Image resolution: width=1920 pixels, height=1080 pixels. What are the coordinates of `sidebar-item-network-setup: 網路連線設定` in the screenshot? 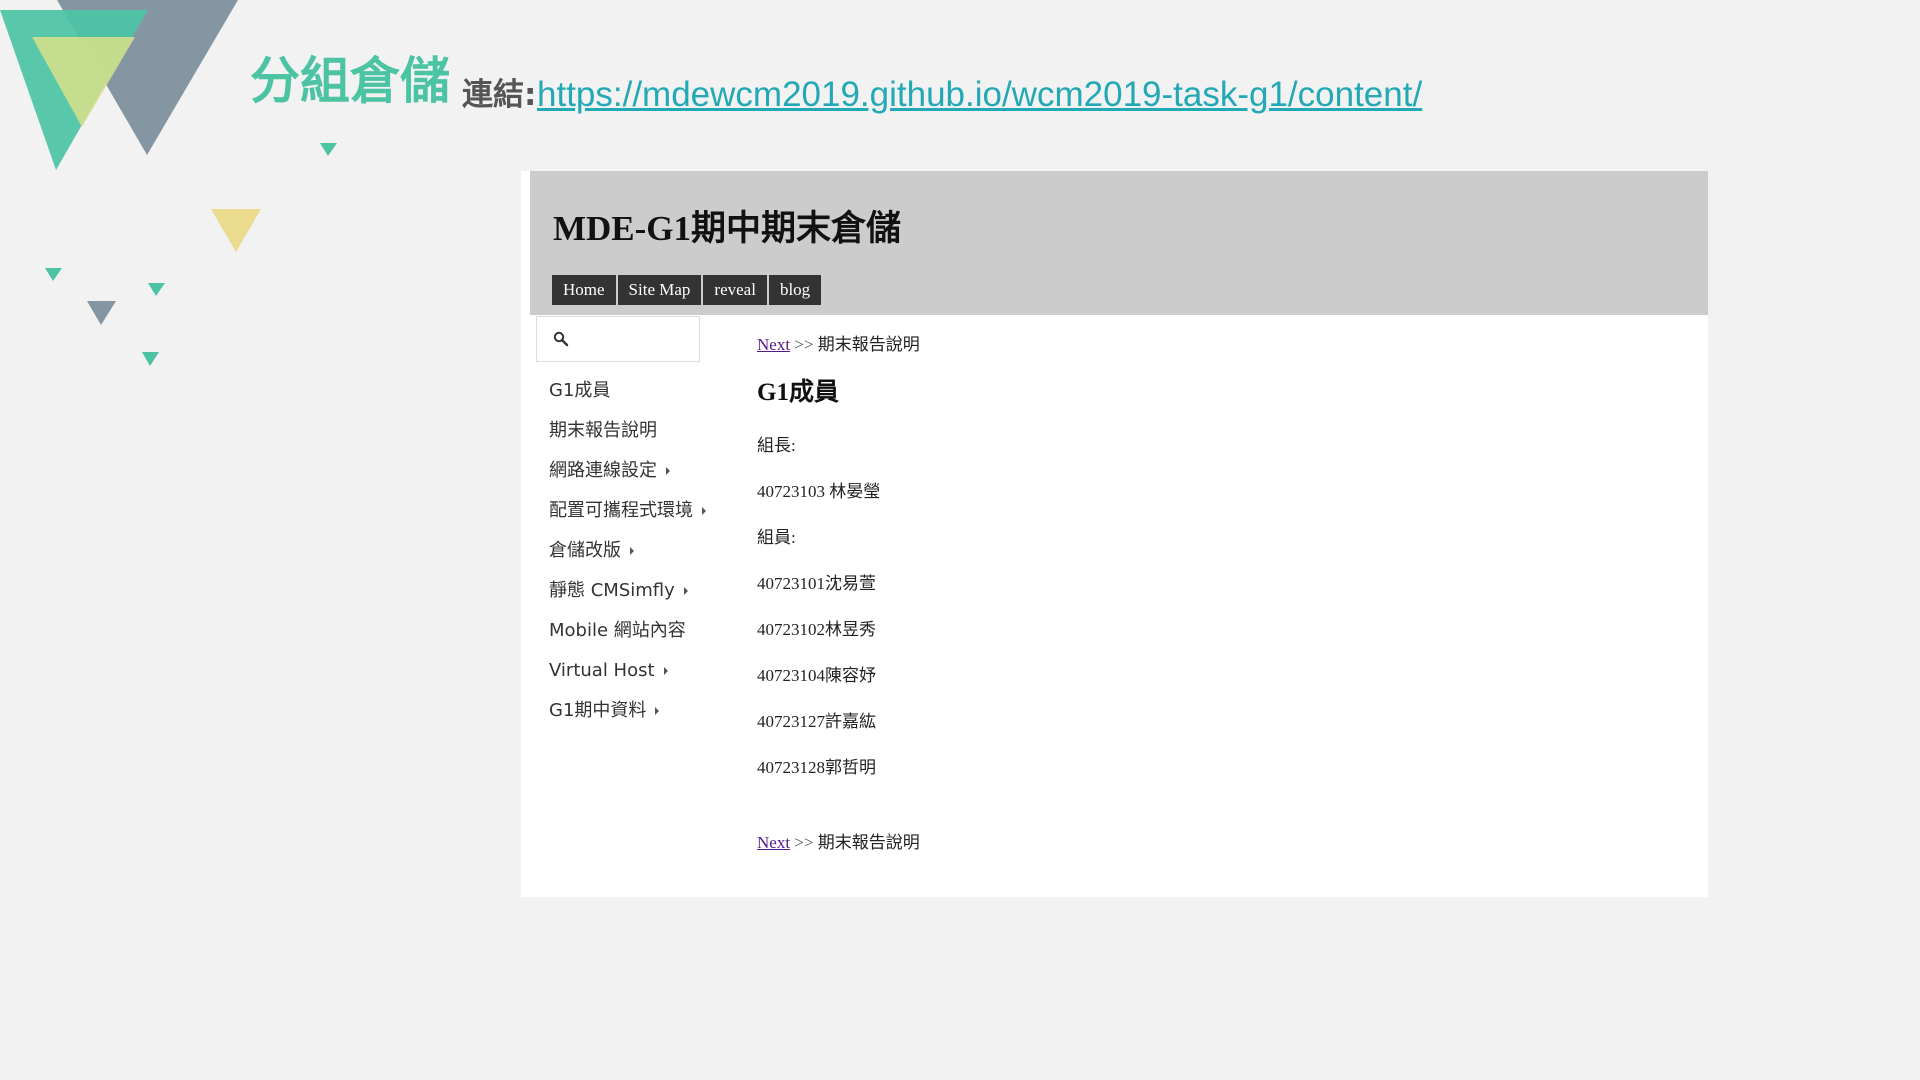 It's located at (649, 471).